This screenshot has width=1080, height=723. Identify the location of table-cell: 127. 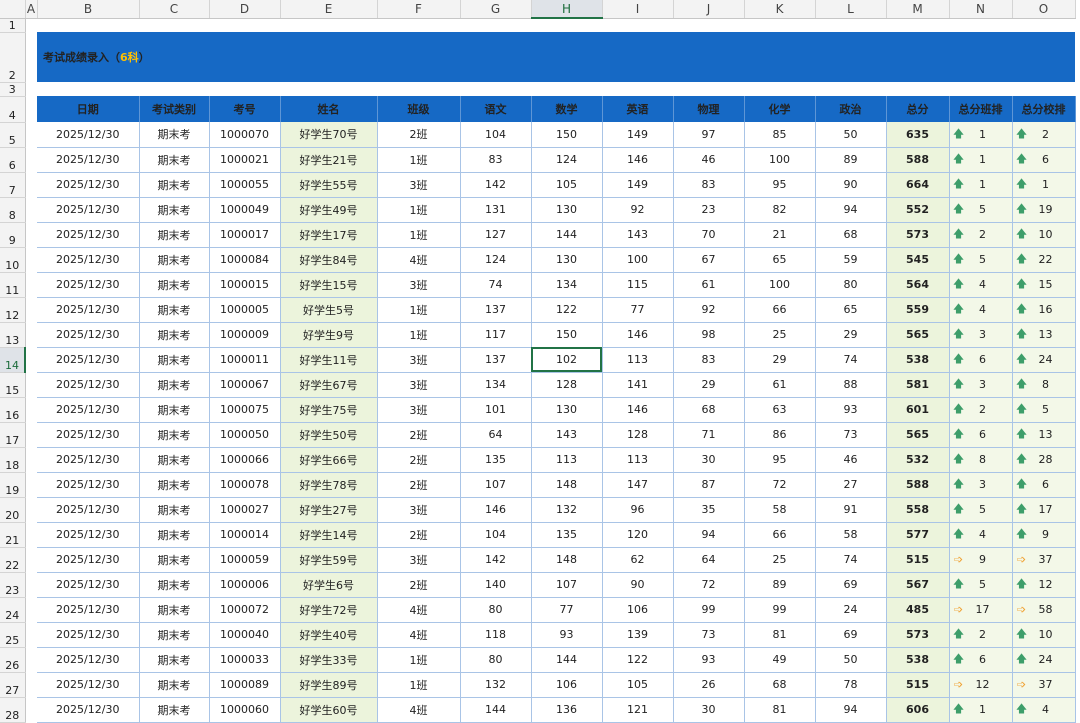
(496, 235).